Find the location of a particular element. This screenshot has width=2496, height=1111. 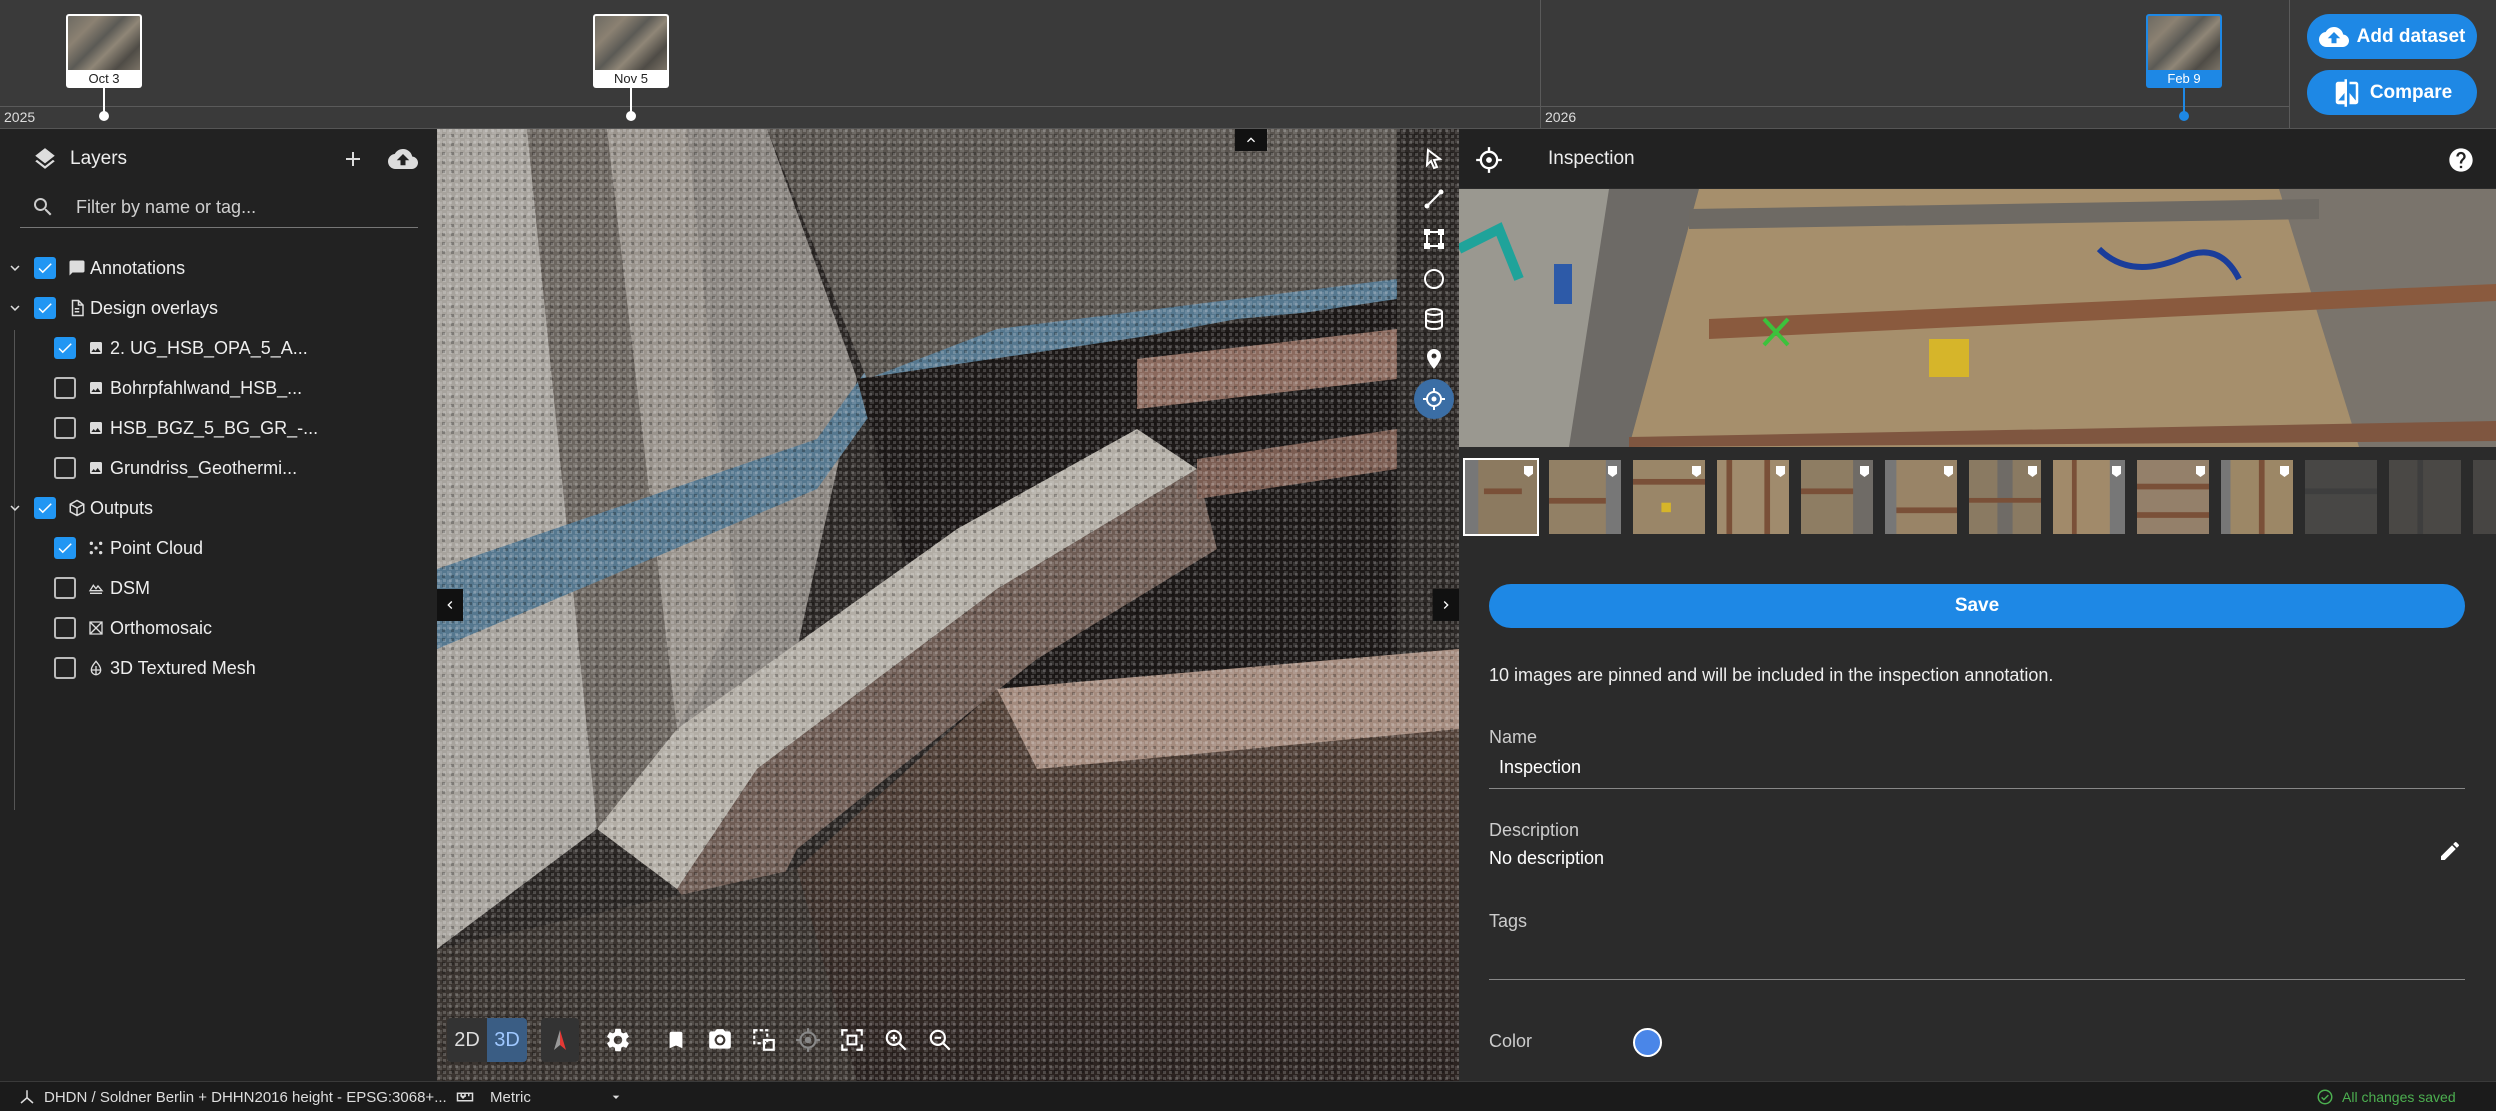

compass-icon is located at coordinates (560, 1040).